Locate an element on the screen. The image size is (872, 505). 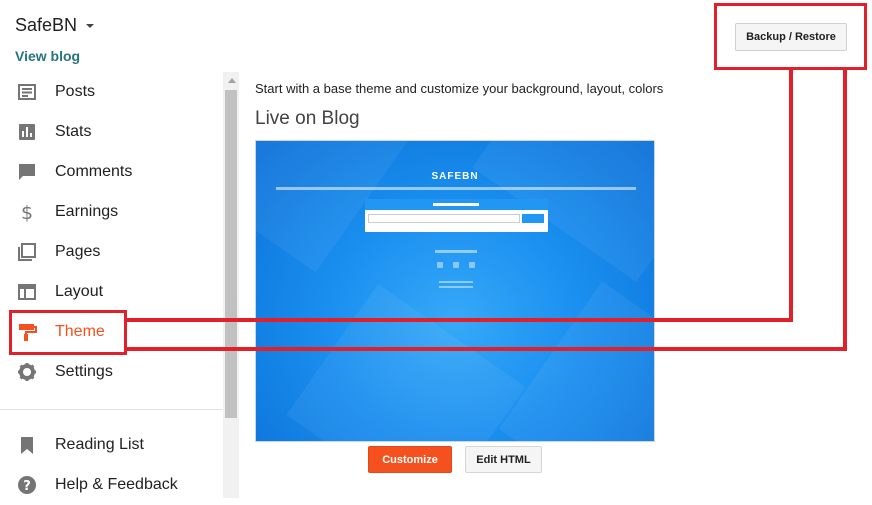
stats-icon is located at coordinates (27, 132).